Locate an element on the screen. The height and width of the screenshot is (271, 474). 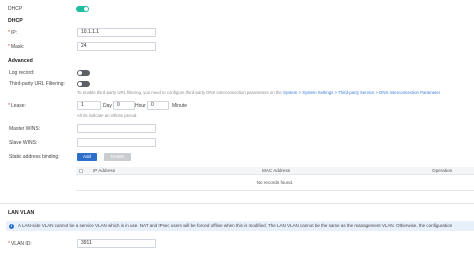
master-wins-label: Master WINS: is located at coordinates (25, 129).